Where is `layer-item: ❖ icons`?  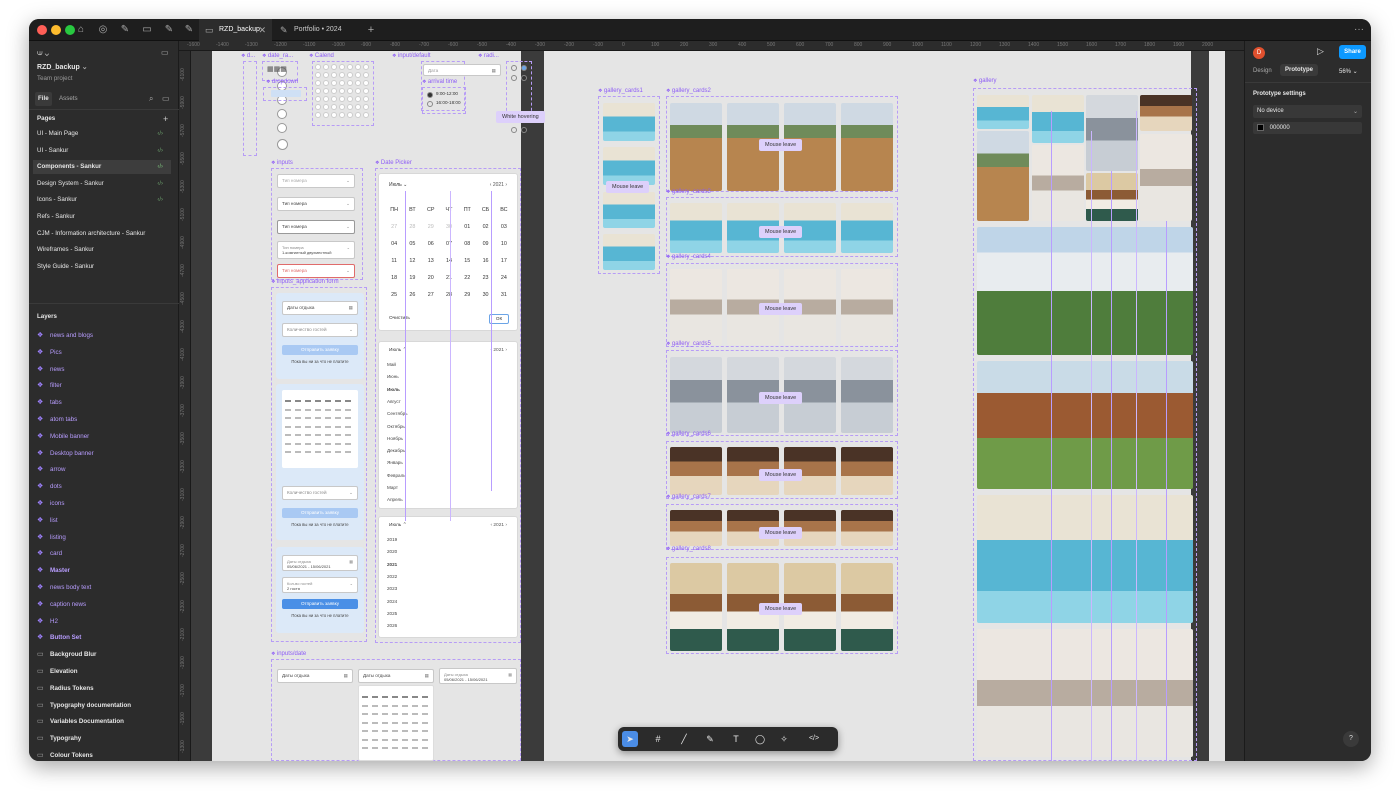 layer-item: ❖ icons is located at coordinates (50, 504).